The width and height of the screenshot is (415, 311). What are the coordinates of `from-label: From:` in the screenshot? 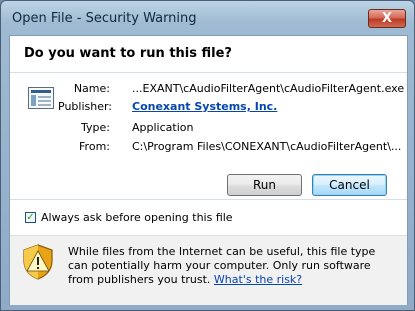 It's located at (94, 146).